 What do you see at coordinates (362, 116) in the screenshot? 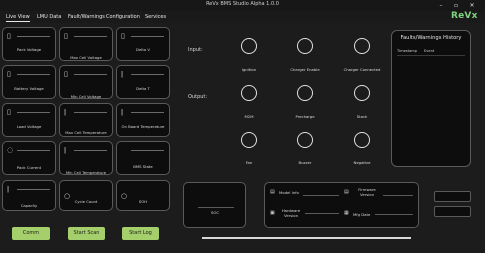
I see `stack-label: Stack` at bounding box center [362, 116].